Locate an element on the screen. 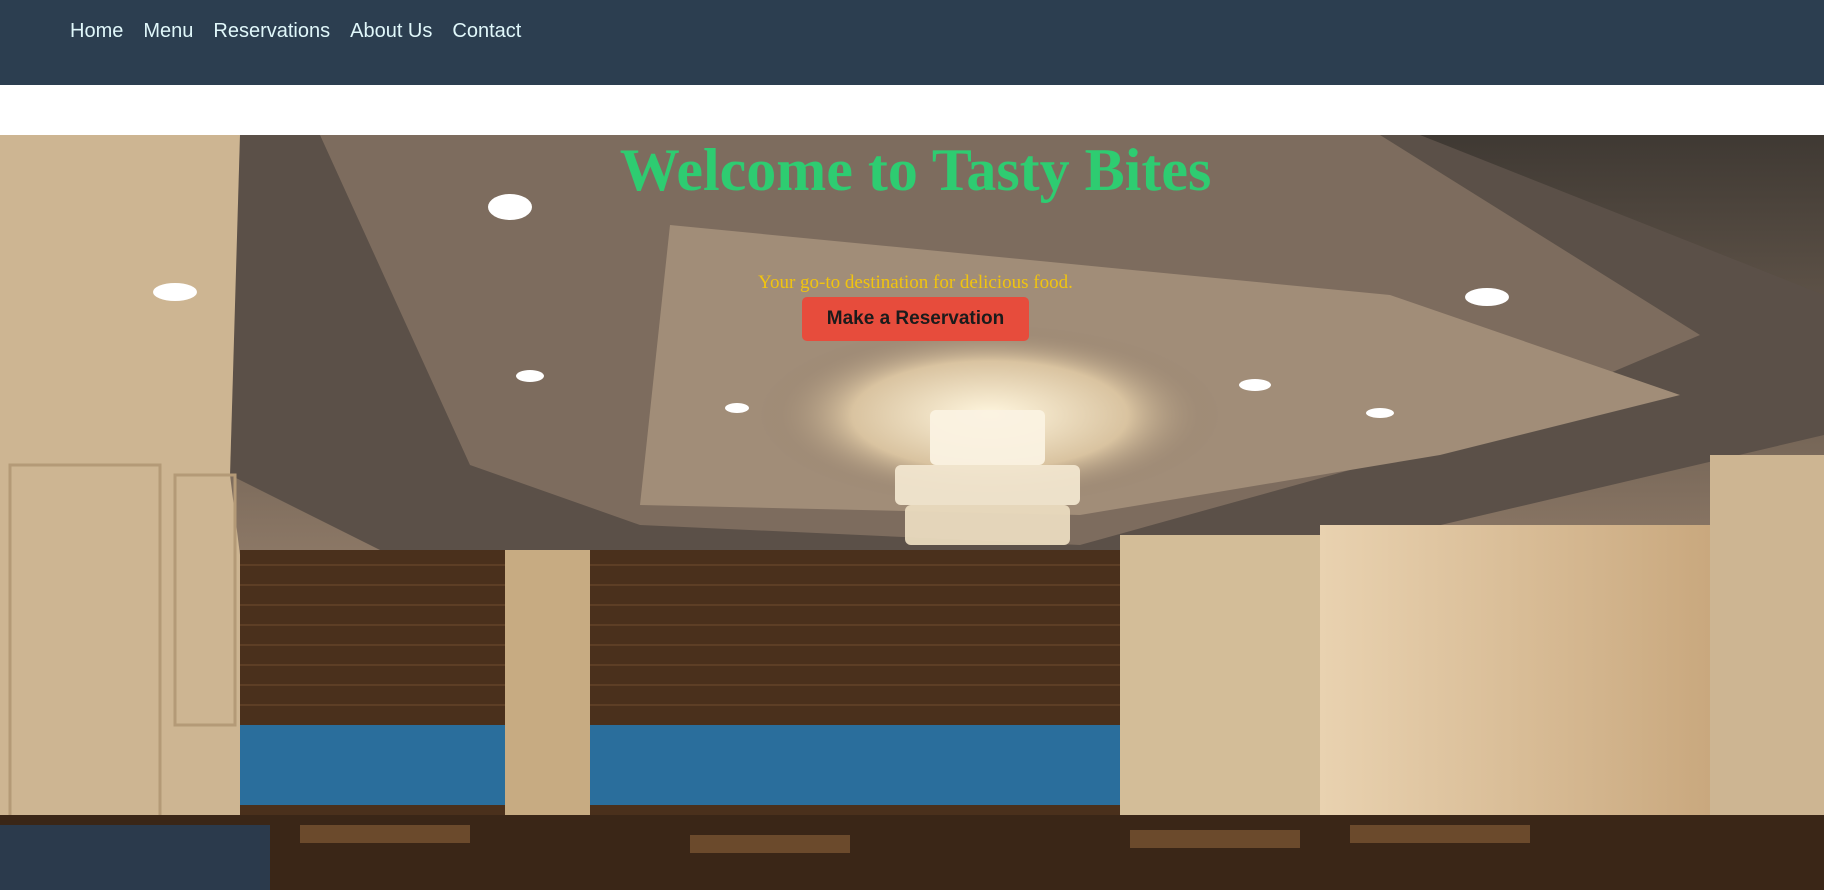  nav-link-contact: Contact is located at coordinates (486, 31).